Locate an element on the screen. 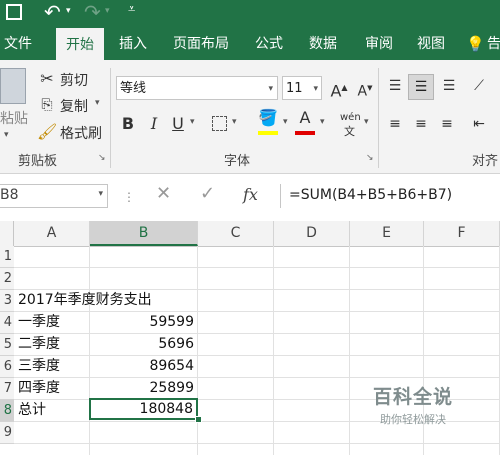  paste-dropdown-icon: ▾ is located at coordinates (6, 135).